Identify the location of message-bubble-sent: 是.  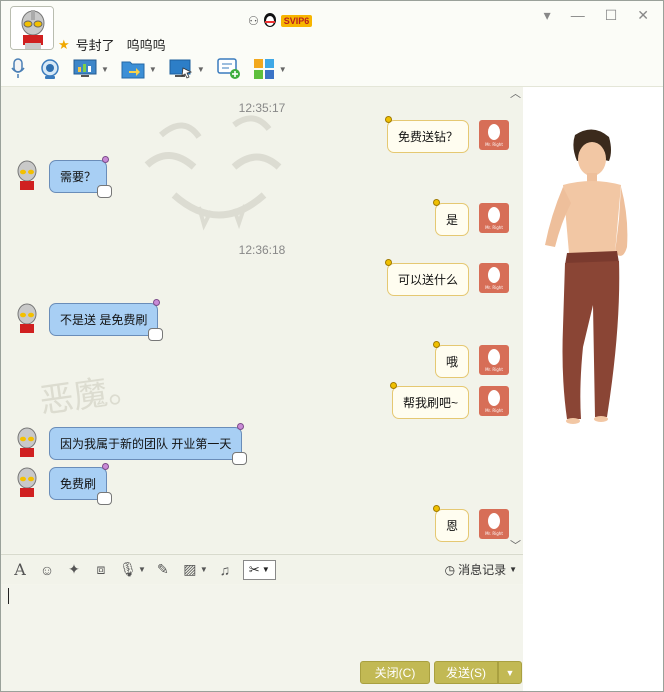
(450, 217).